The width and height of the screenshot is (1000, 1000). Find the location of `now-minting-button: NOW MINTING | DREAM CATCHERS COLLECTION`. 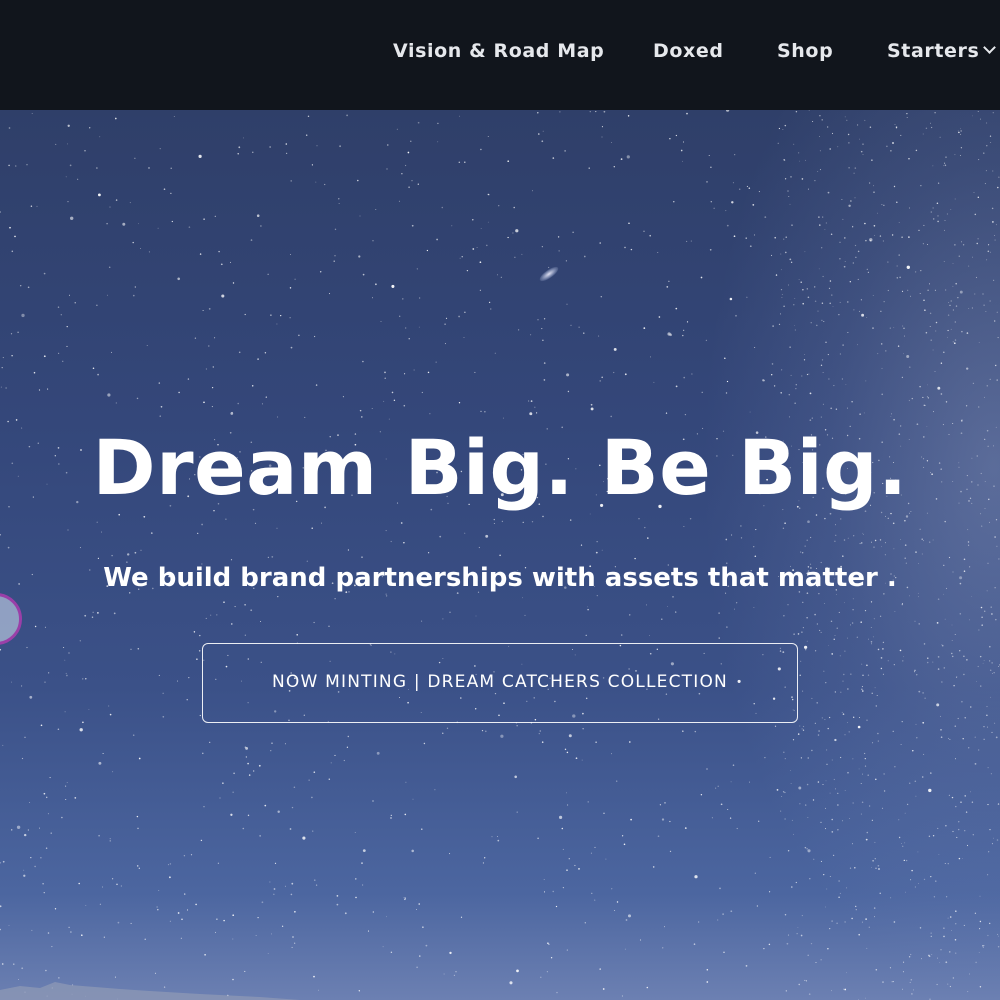

now-minting-button: NOW MINTING | DREAM CATCHERS COLLECTION is located at coordinates (500, 683).